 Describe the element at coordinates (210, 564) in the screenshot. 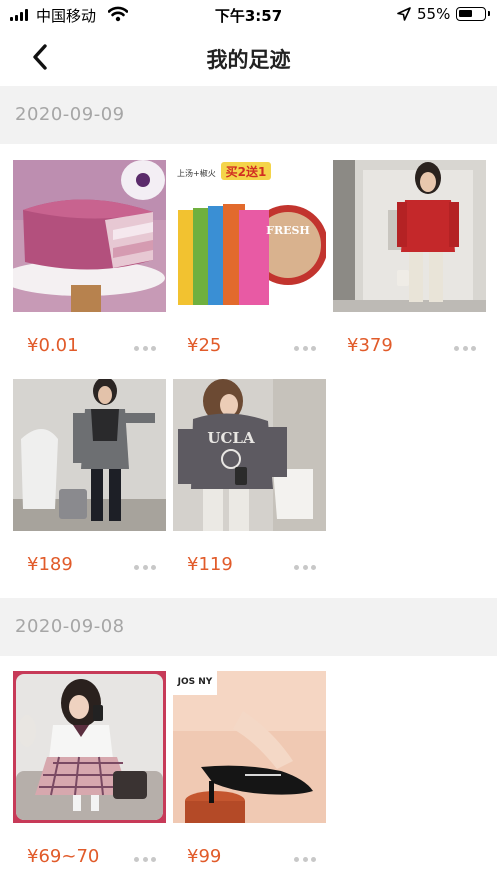

I see `product-price: ¥119` at that location.